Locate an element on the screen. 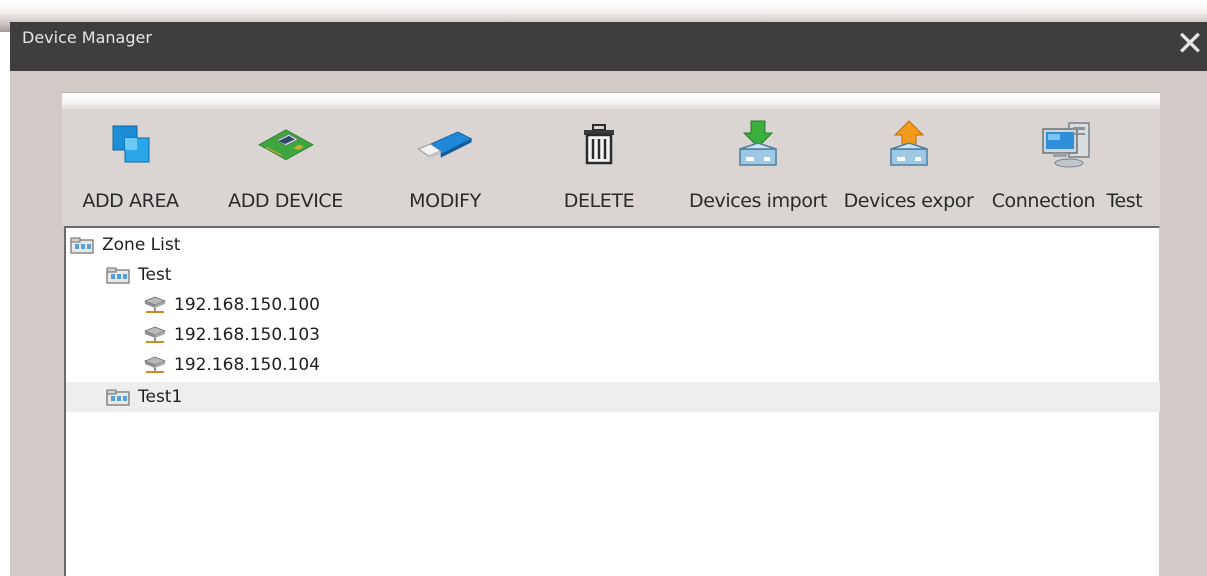  tree-device-label: 192.168.150.100 is located at coordinates (247, 305).